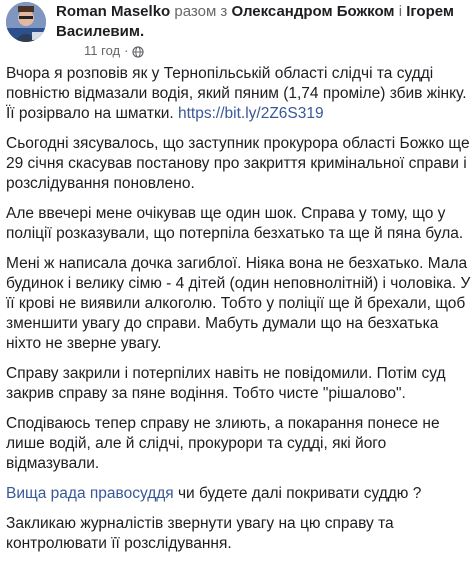  What do you see at coordinates (201, 11) in the screenshot?
I see `with-text: разом з` at bounding box center [201, 11].